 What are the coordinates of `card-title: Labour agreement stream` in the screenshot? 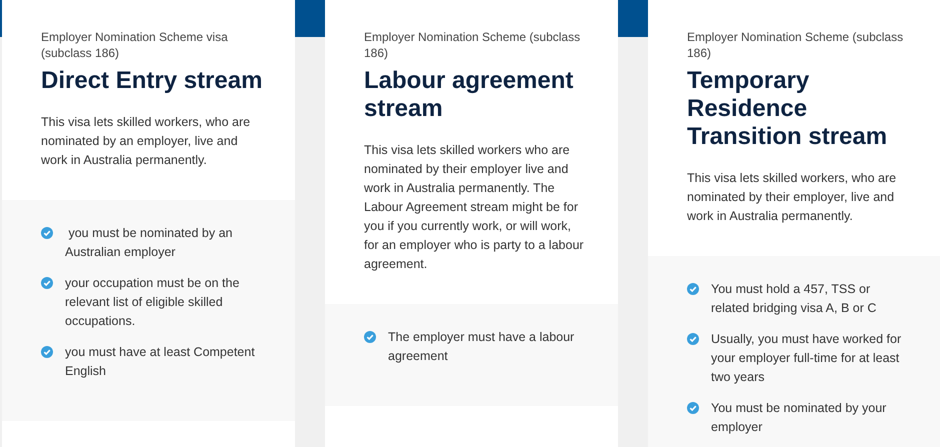 It's located at (469, 95).